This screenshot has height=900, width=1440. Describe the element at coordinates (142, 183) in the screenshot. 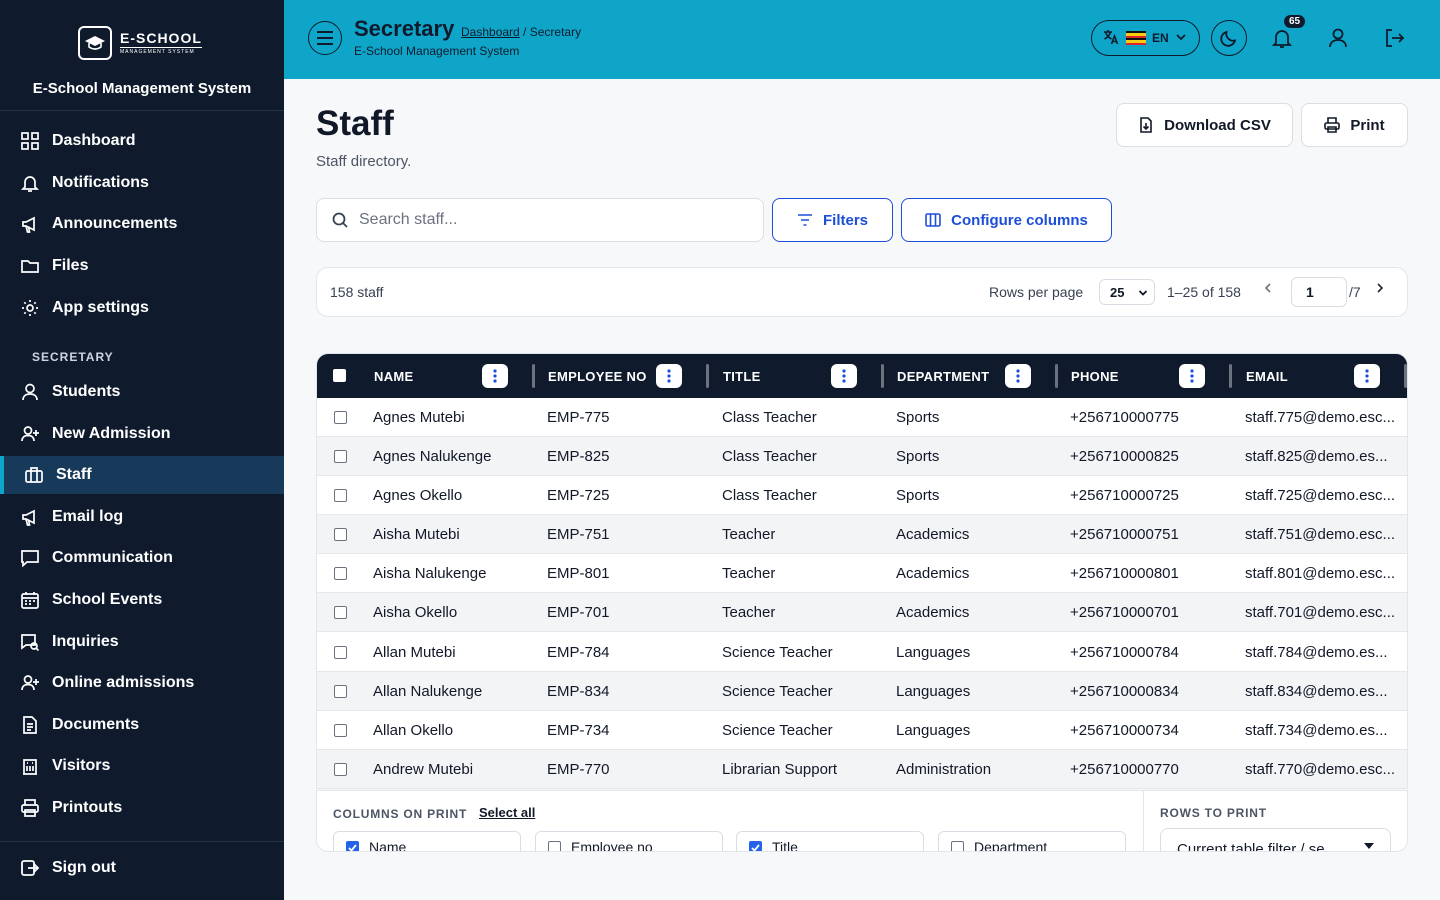

I see `sidebar-item-notifications: Notifications` at that location.